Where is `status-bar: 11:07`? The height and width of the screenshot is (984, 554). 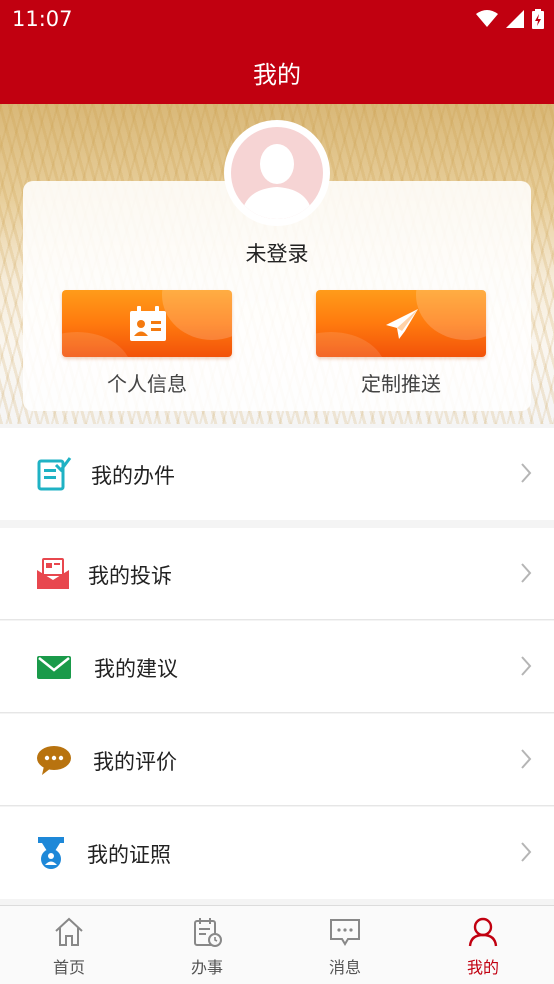
status-bar: 11:07 is located at coordinates (277, 19).